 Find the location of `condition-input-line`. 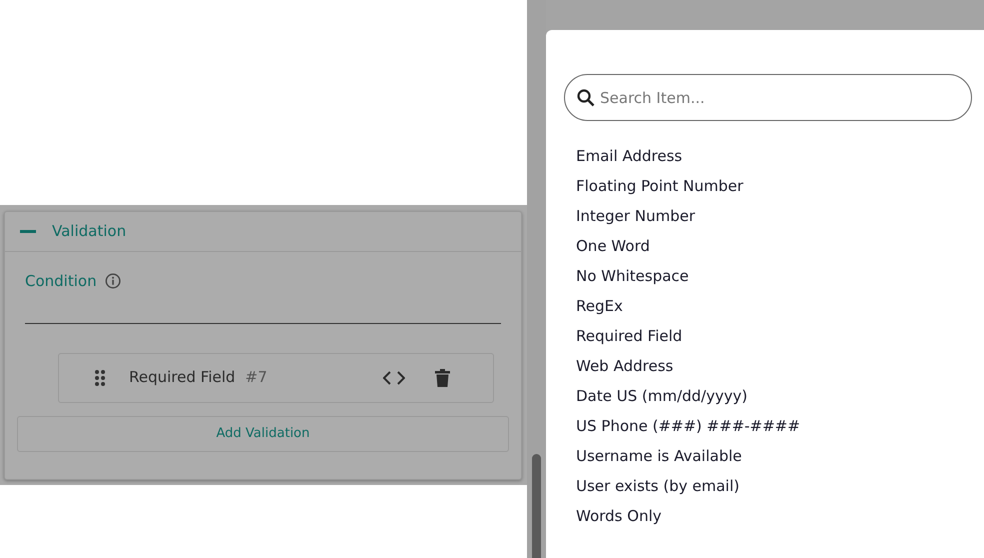

condition-input-line is located at coordinates (263, 323).